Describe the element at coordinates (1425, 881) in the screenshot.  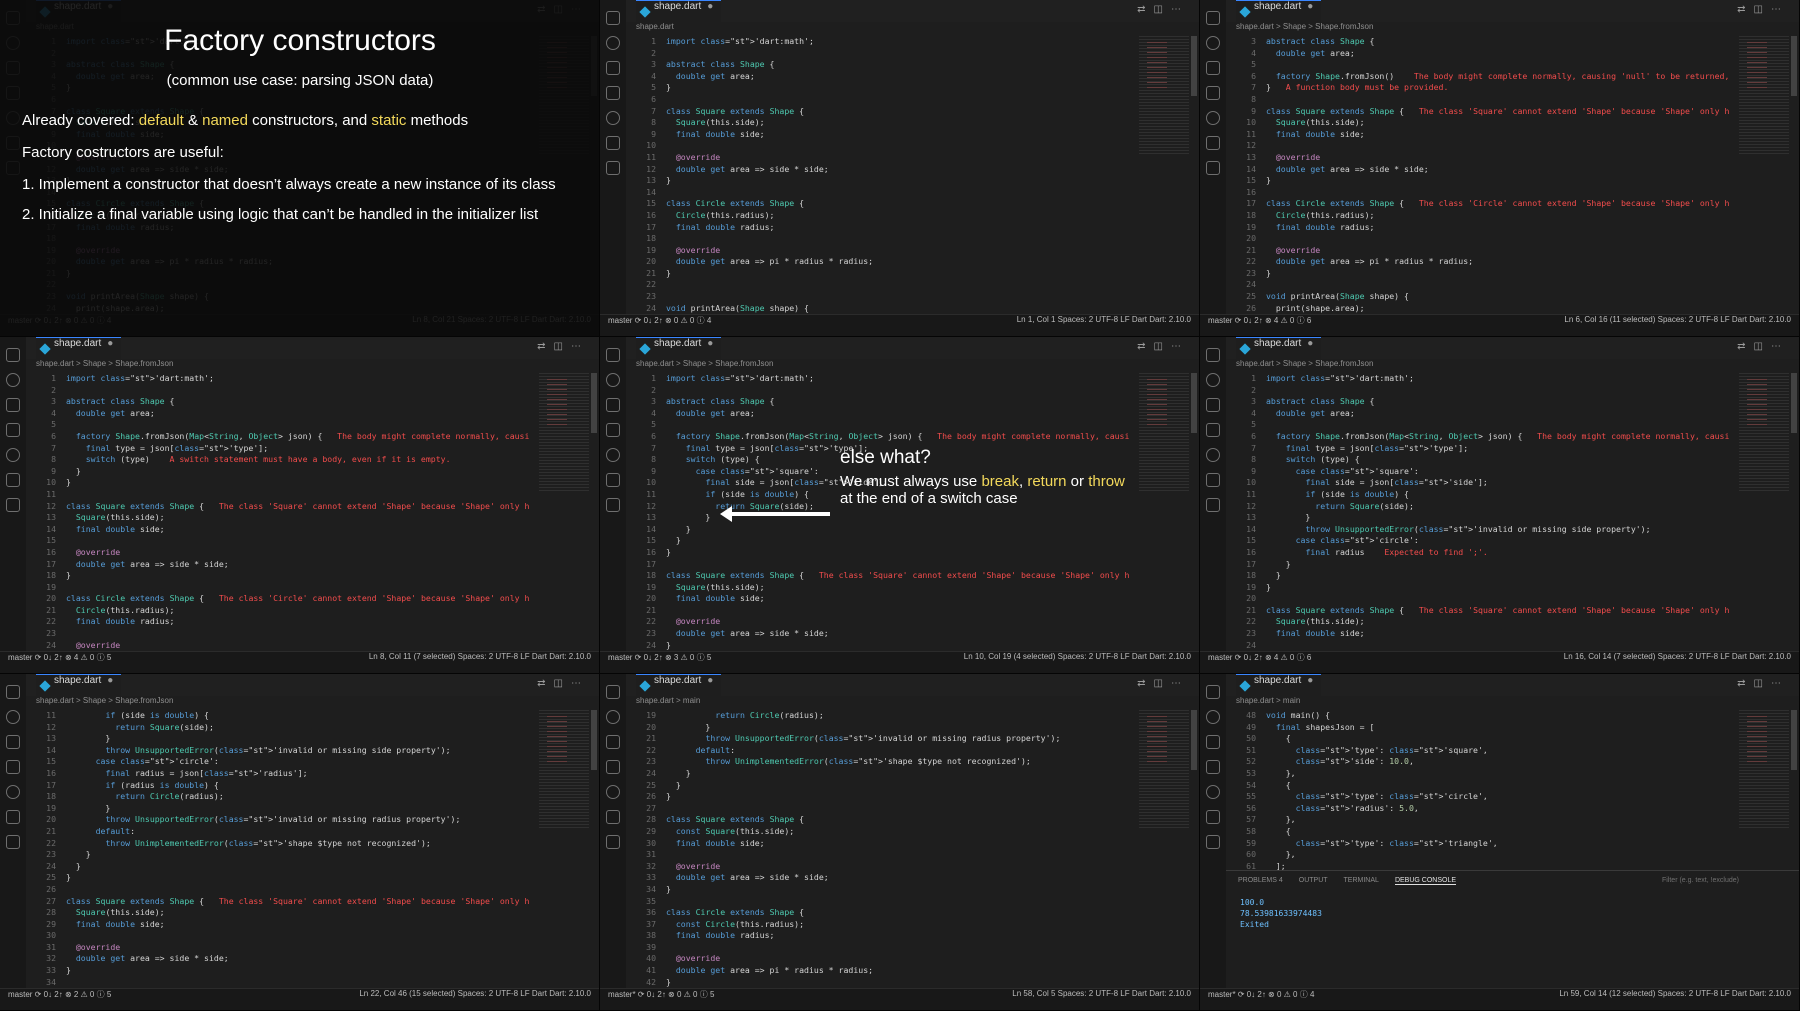
I see `panel-tab: DEBUG CONSOLE` at that location.